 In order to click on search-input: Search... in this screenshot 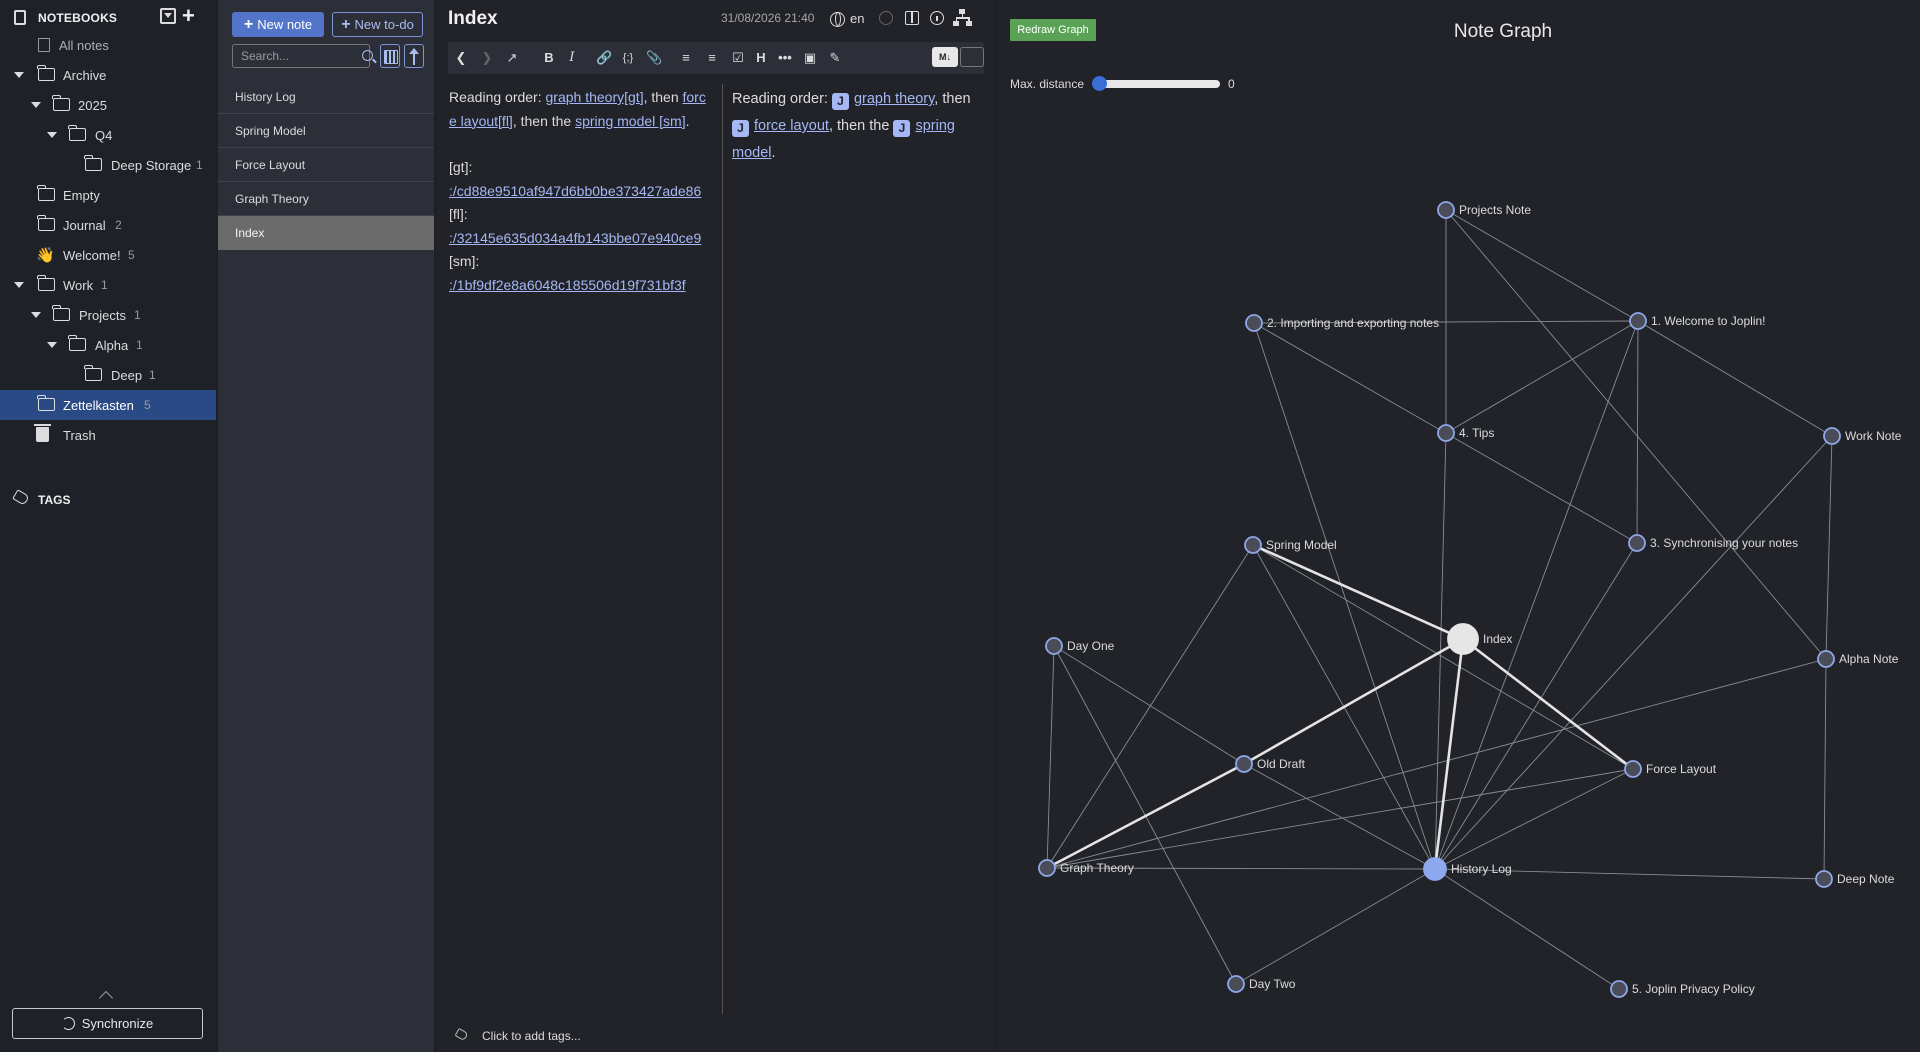, I will do `click(302, 56)`.